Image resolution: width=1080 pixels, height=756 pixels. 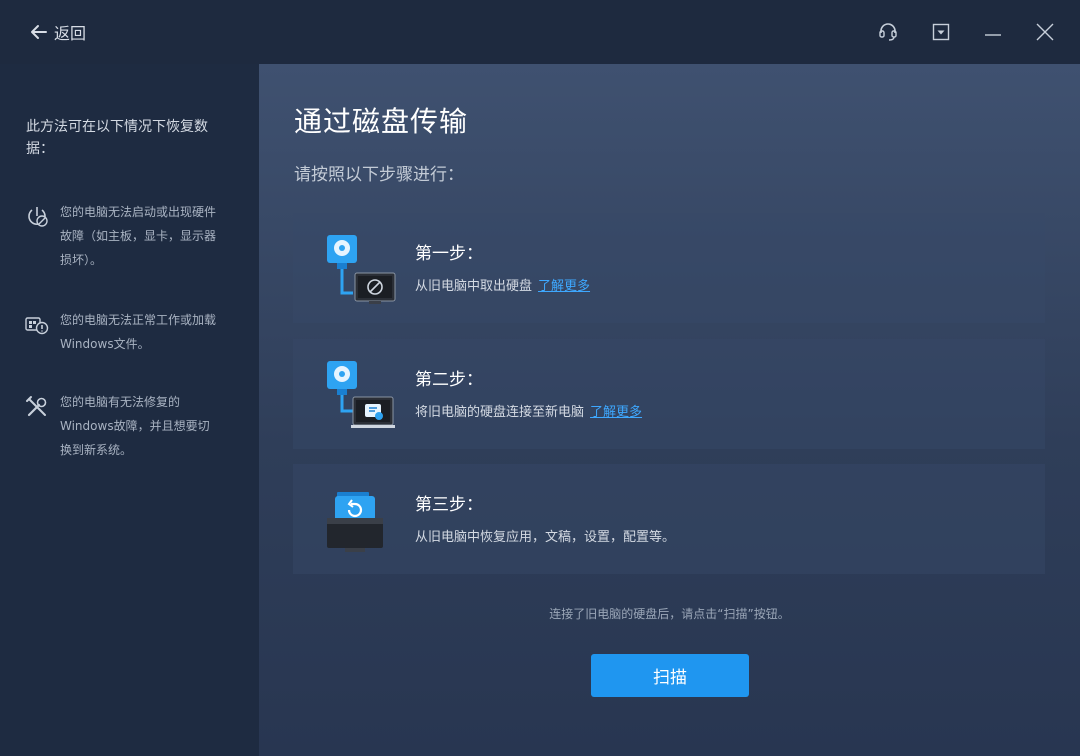 I want to click on reason-text: 您的电脑无法正常工作或加载Windows文件。, so click(x=138, y=332).